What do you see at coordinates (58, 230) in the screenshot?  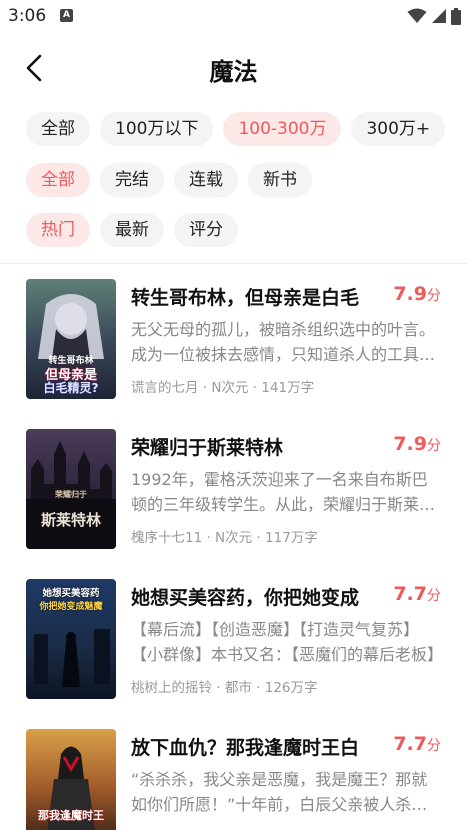 I see `sort-hot: 热门` at bounding box center [58, 230].